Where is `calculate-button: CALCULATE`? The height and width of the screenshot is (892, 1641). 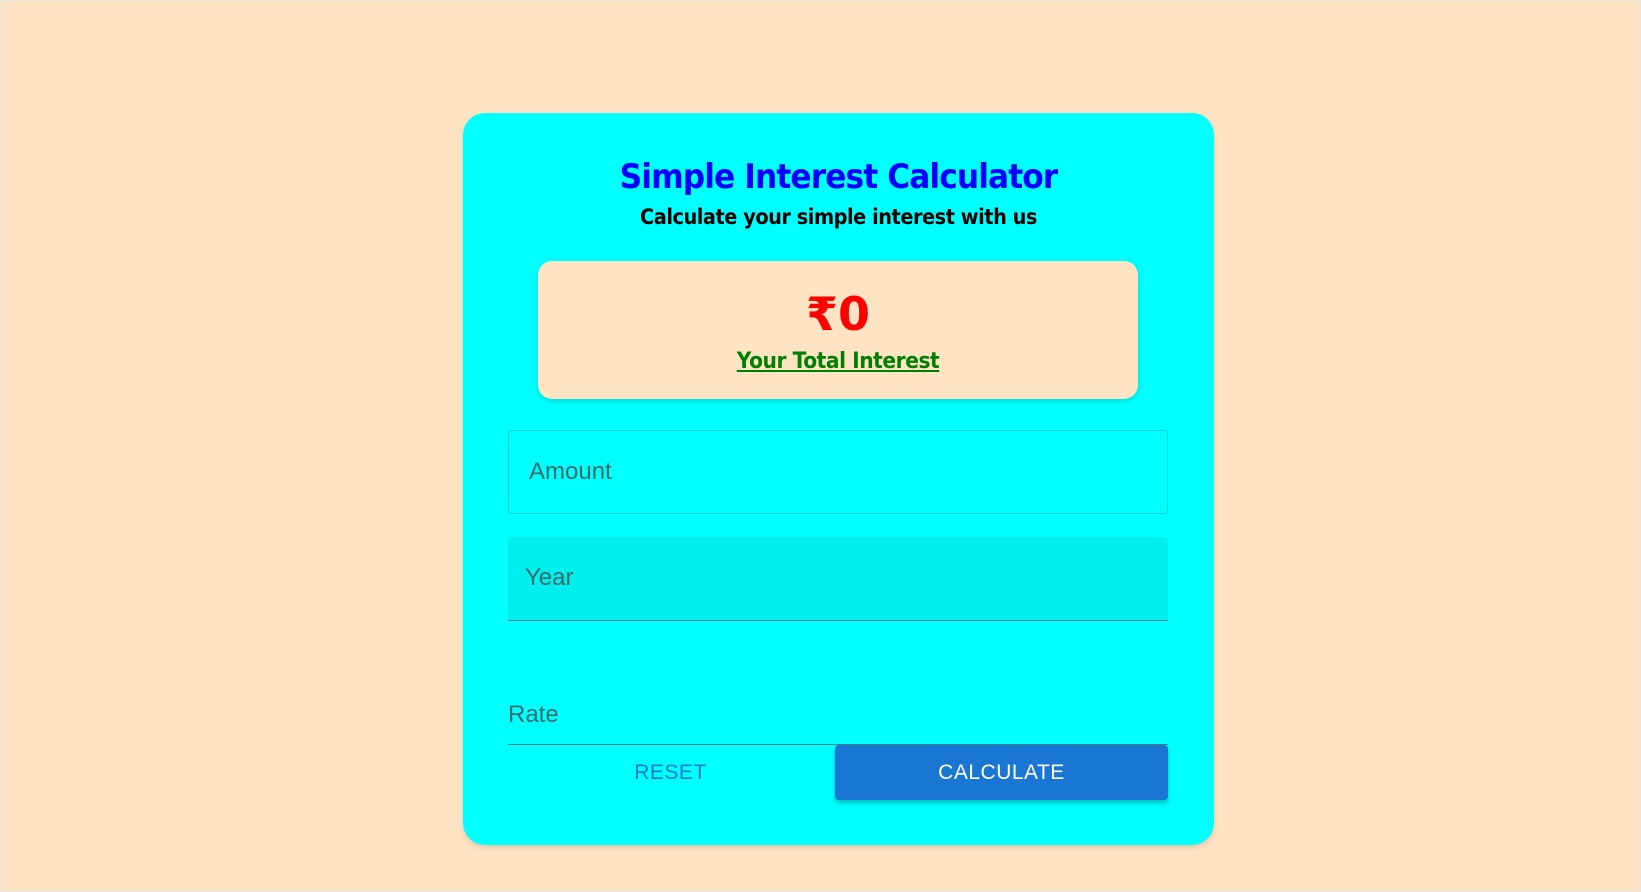
calculate-button: CALCULATE is located at coordinates (1001, 772).